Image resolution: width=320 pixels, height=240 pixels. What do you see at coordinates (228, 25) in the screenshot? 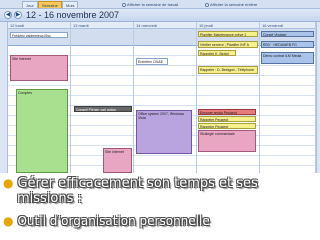
I see `day-header: 15 jeudi` at bounding box center [228, 25].